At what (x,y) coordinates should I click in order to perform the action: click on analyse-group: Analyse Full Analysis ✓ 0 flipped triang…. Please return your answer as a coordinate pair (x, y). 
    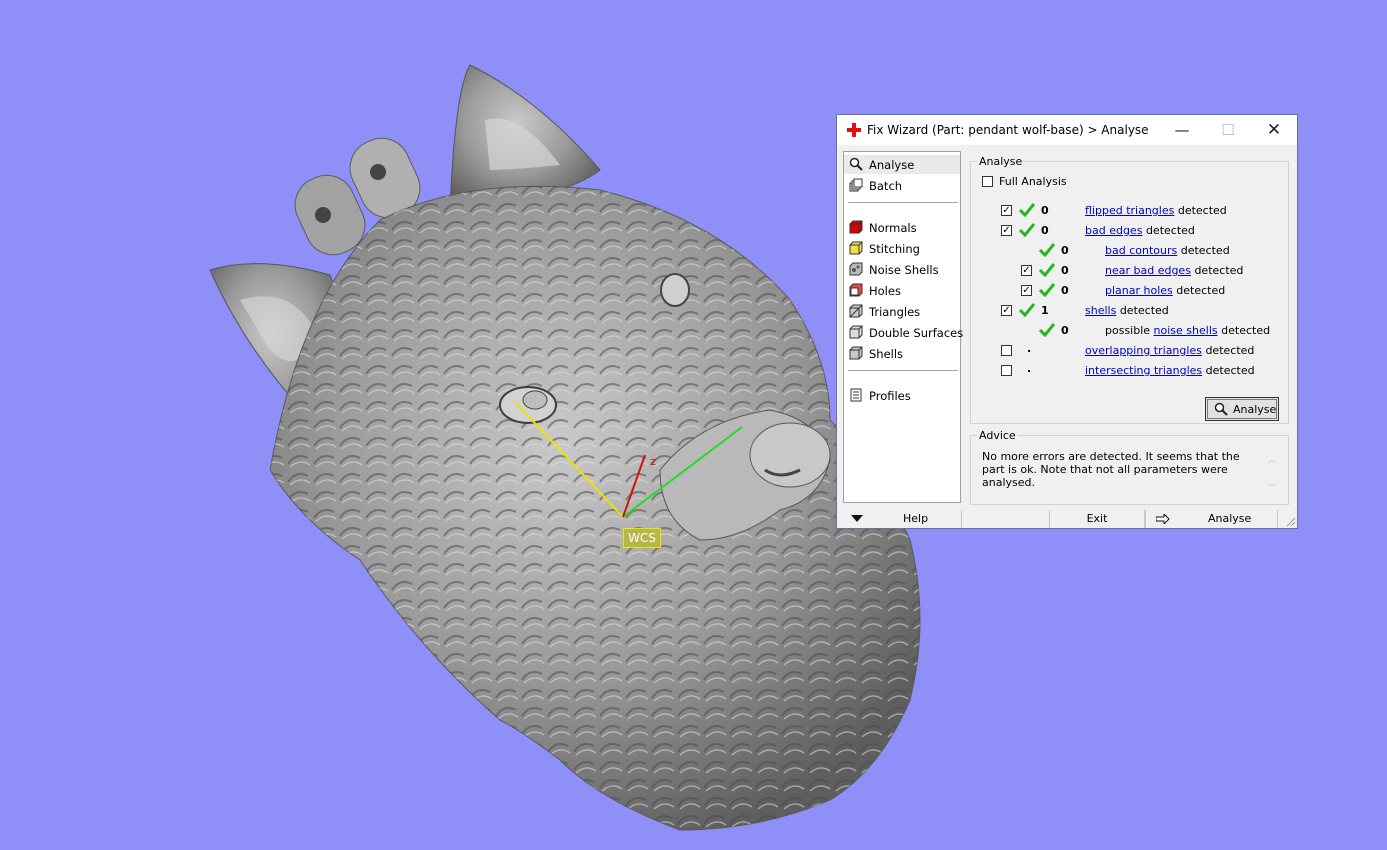
    Looking at the image, I should click on (1129, 289).